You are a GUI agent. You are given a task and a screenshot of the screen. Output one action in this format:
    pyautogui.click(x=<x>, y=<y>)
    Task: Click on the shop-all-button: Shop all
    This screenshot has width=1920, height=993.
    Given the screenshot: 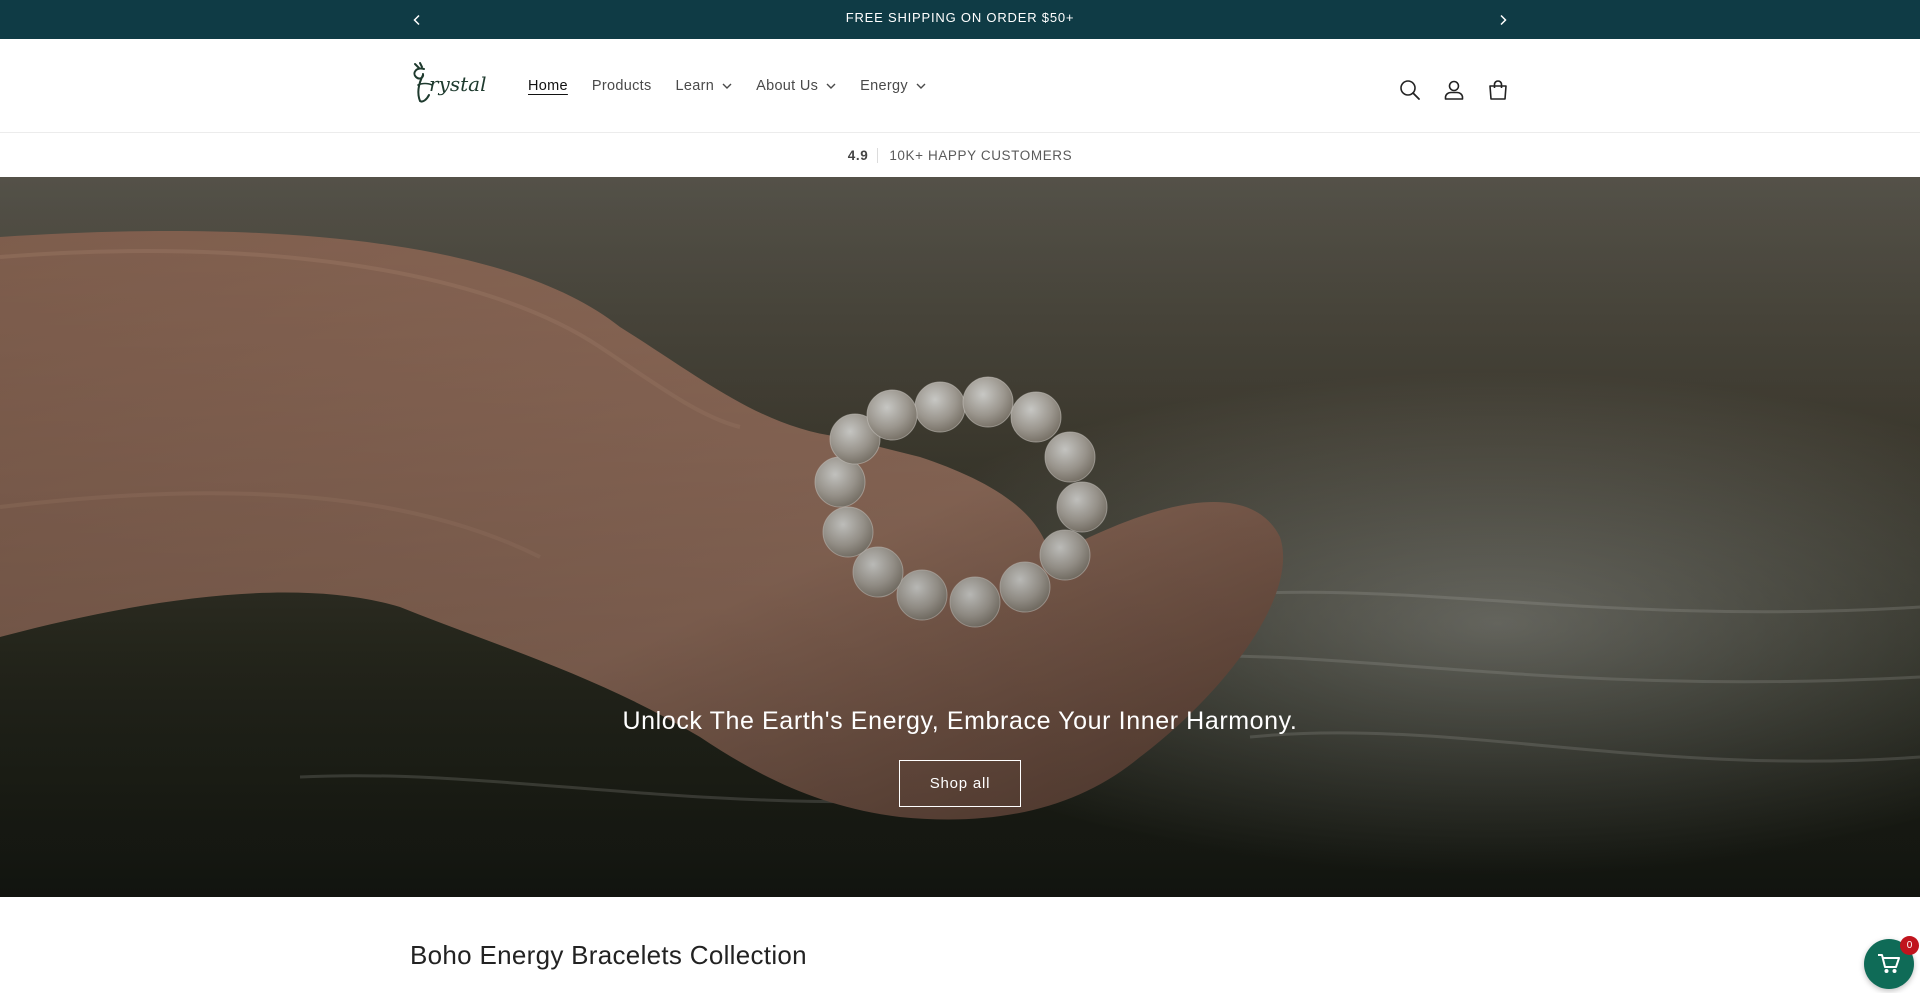 What is the action you would take?
    pyautogui.click(x=960, y=783)
    